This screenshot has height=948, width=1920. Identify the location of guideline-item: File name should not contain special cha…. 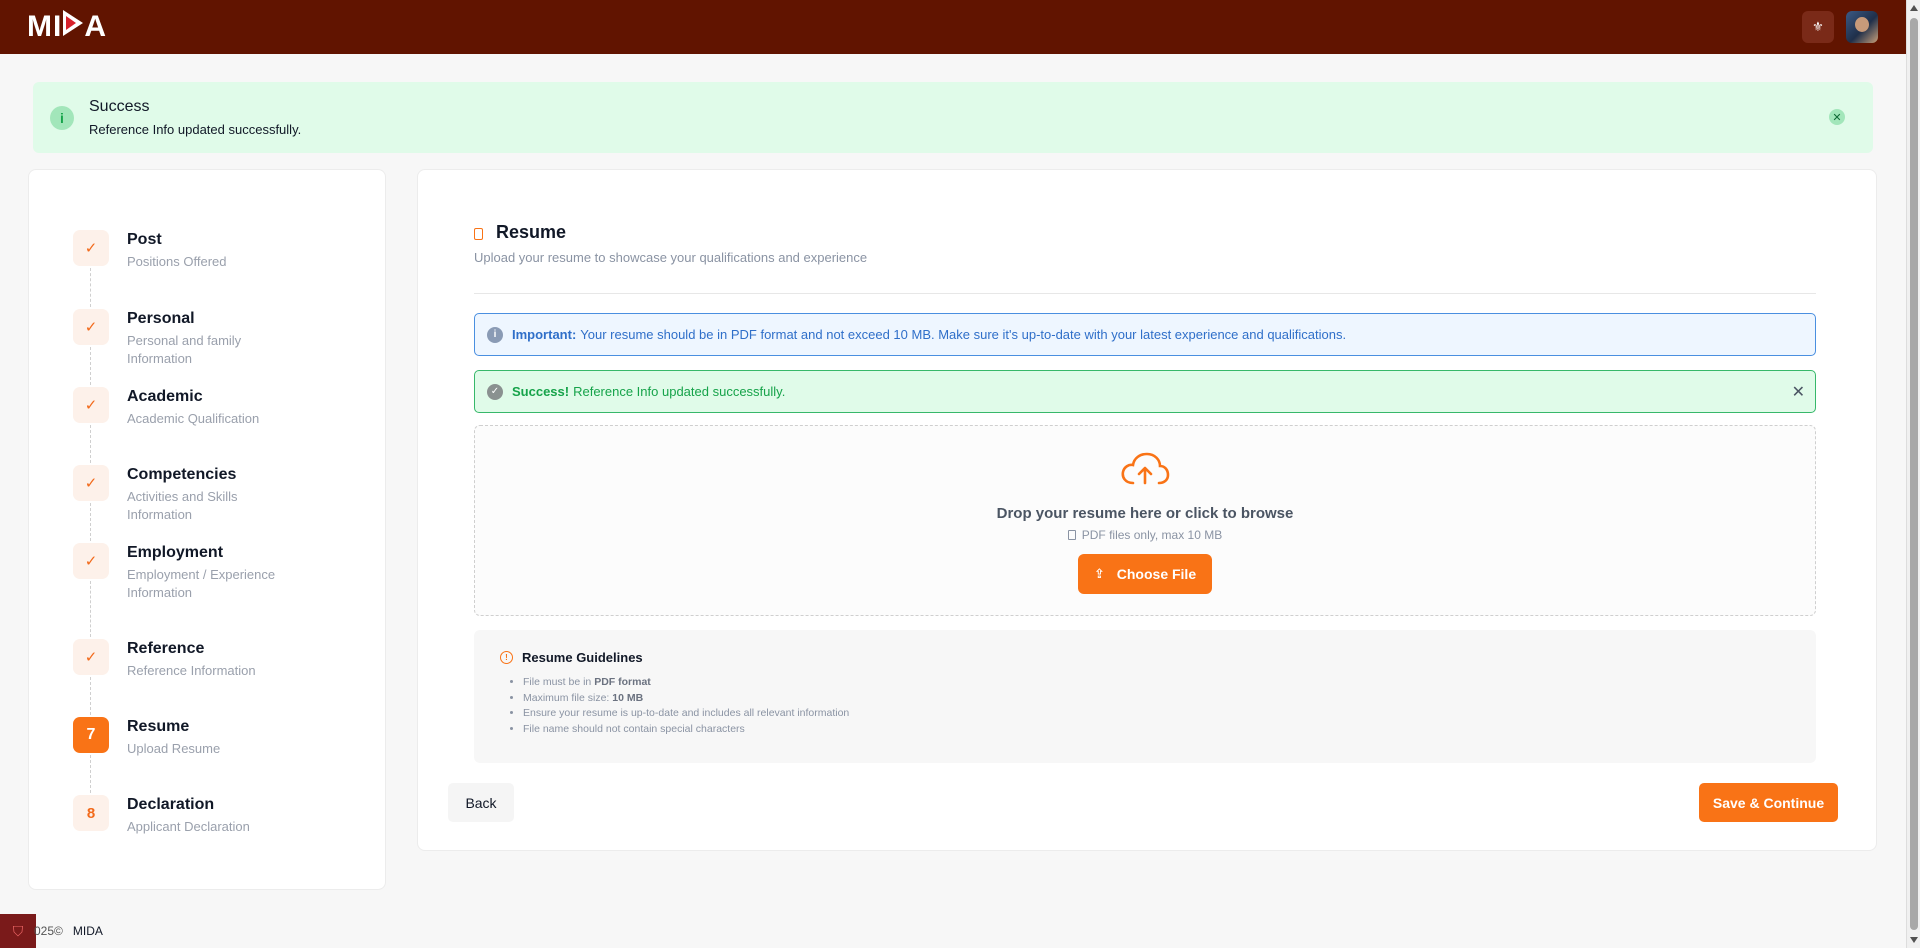
(1156, 730).